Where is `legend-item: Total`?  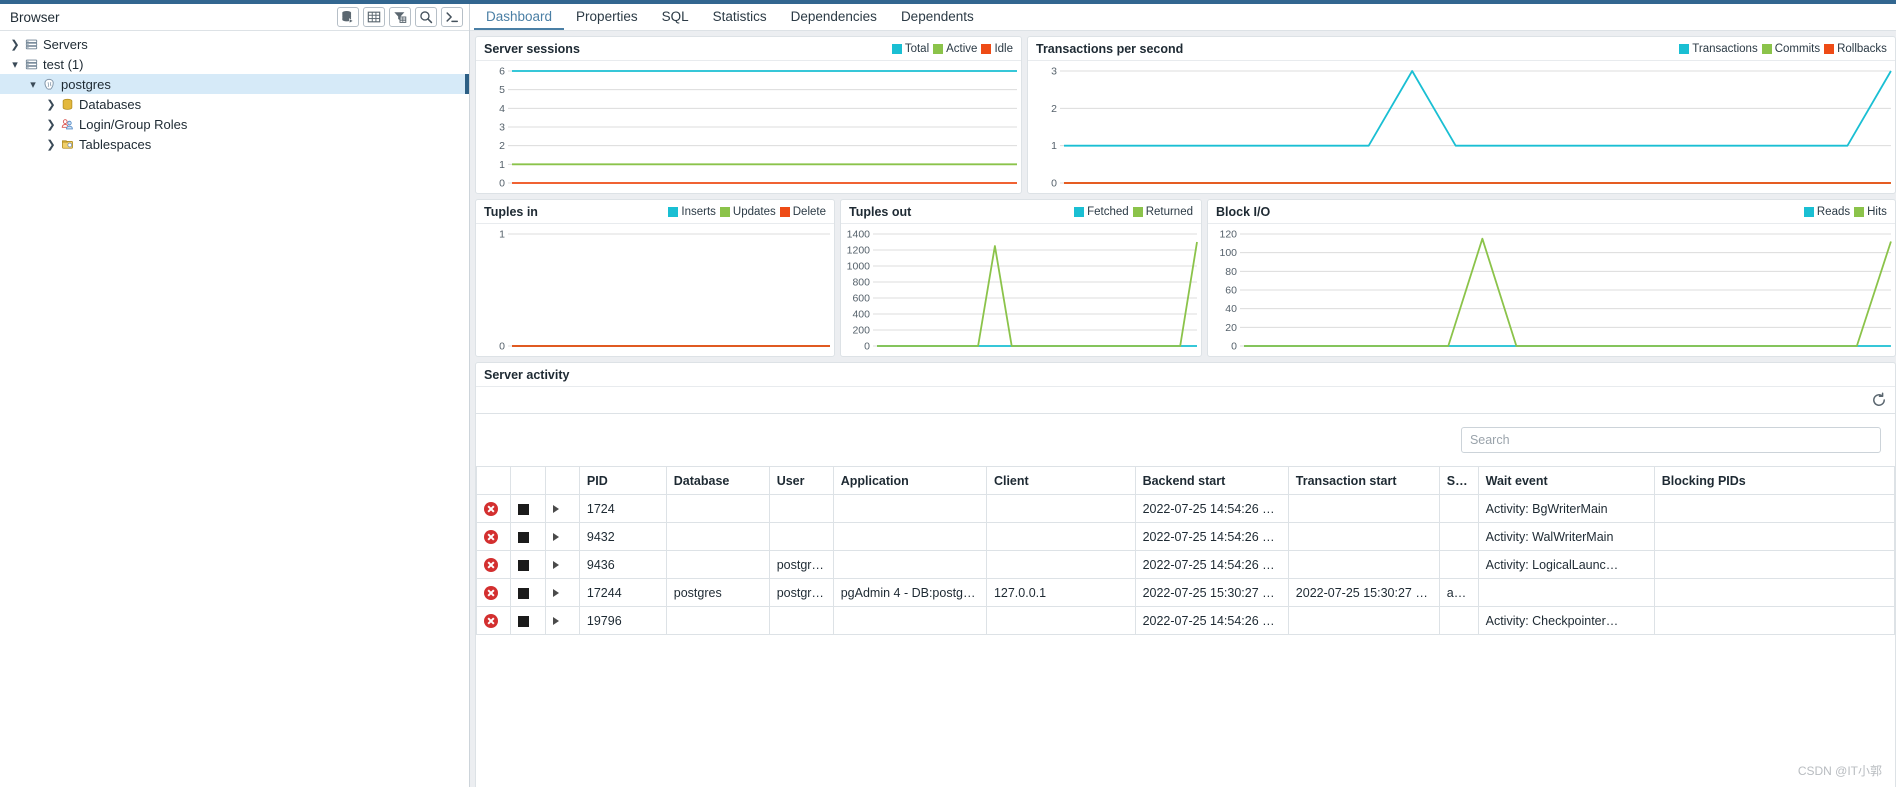
legend-item: Total is located at coordinates (910, 49).